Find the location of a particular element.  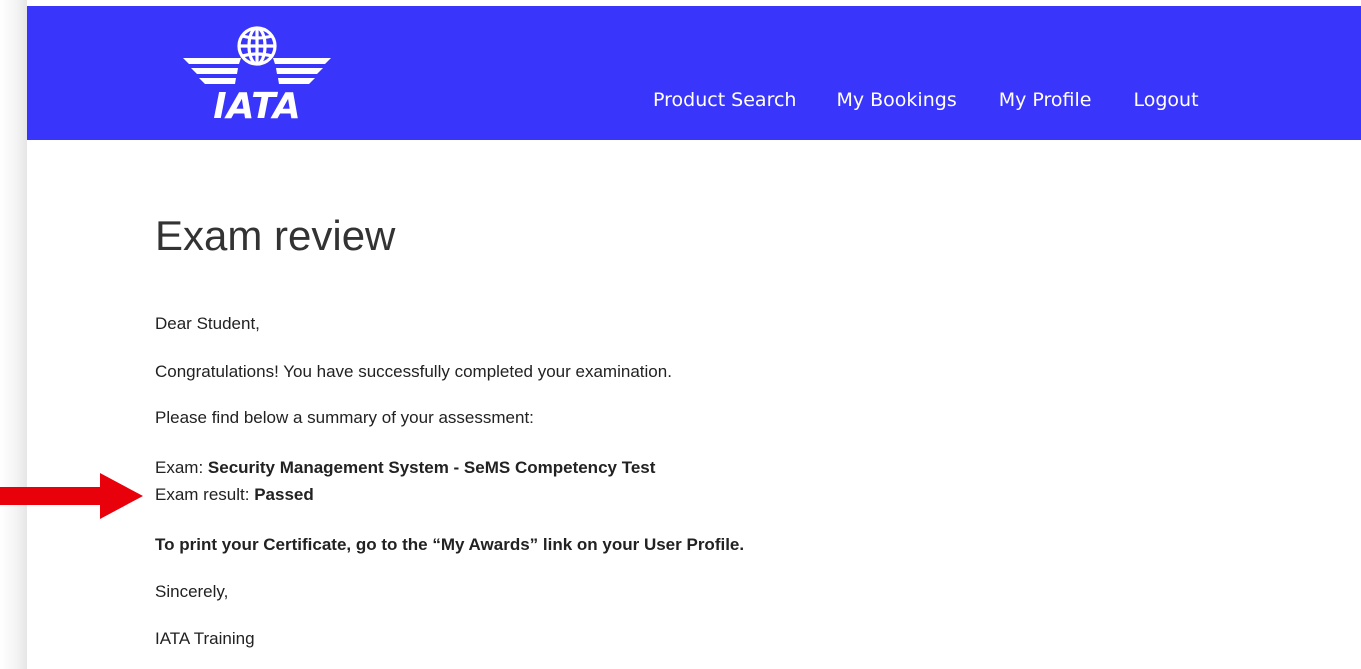

page-shadow is located at coordinates (13, 334).